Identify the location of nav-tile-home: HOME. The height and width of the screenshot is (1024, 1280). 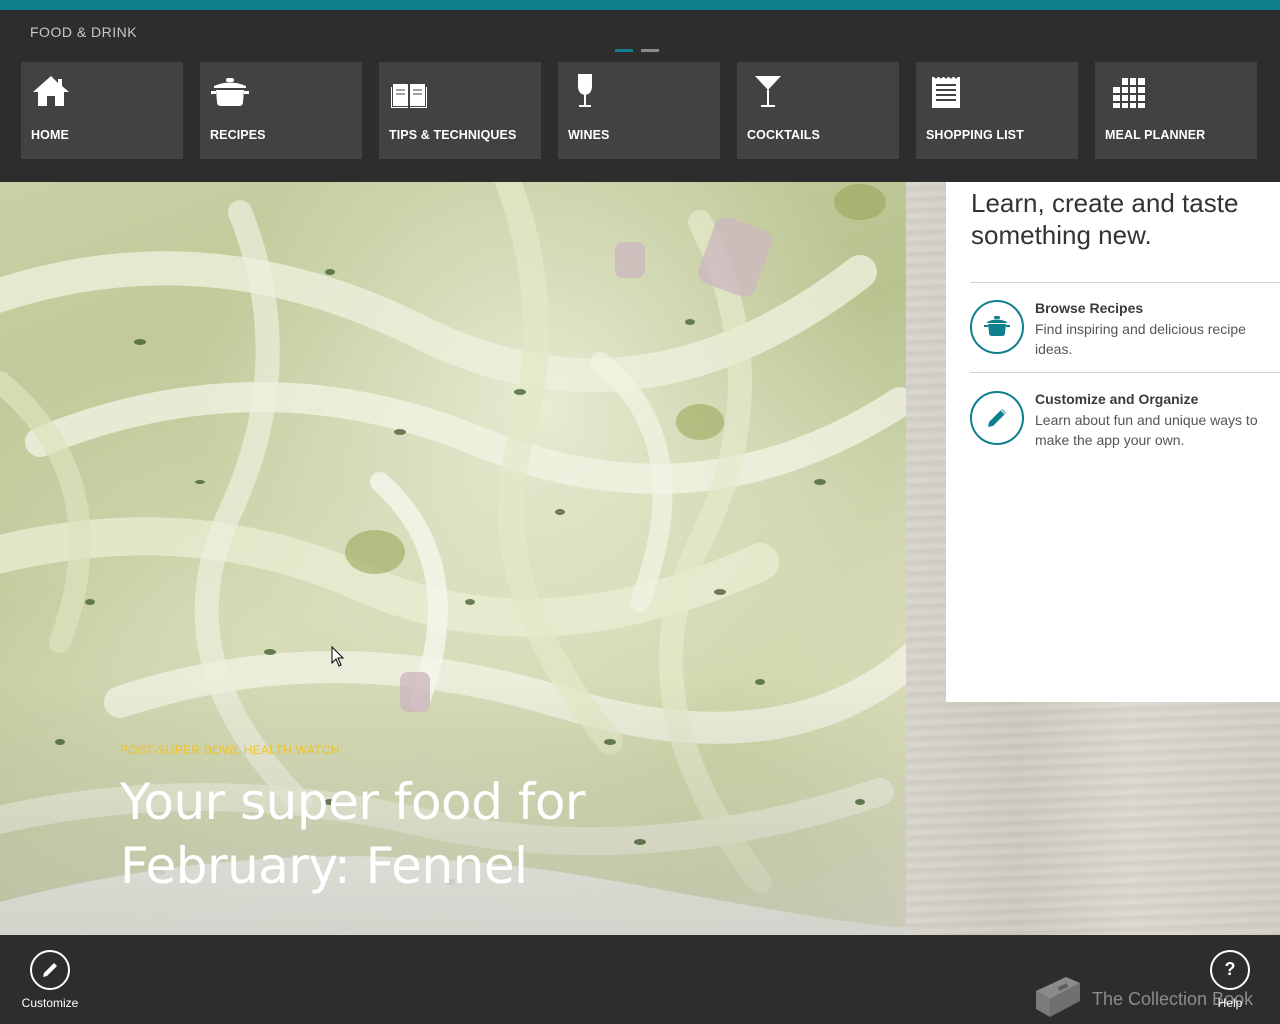
(102, 110).